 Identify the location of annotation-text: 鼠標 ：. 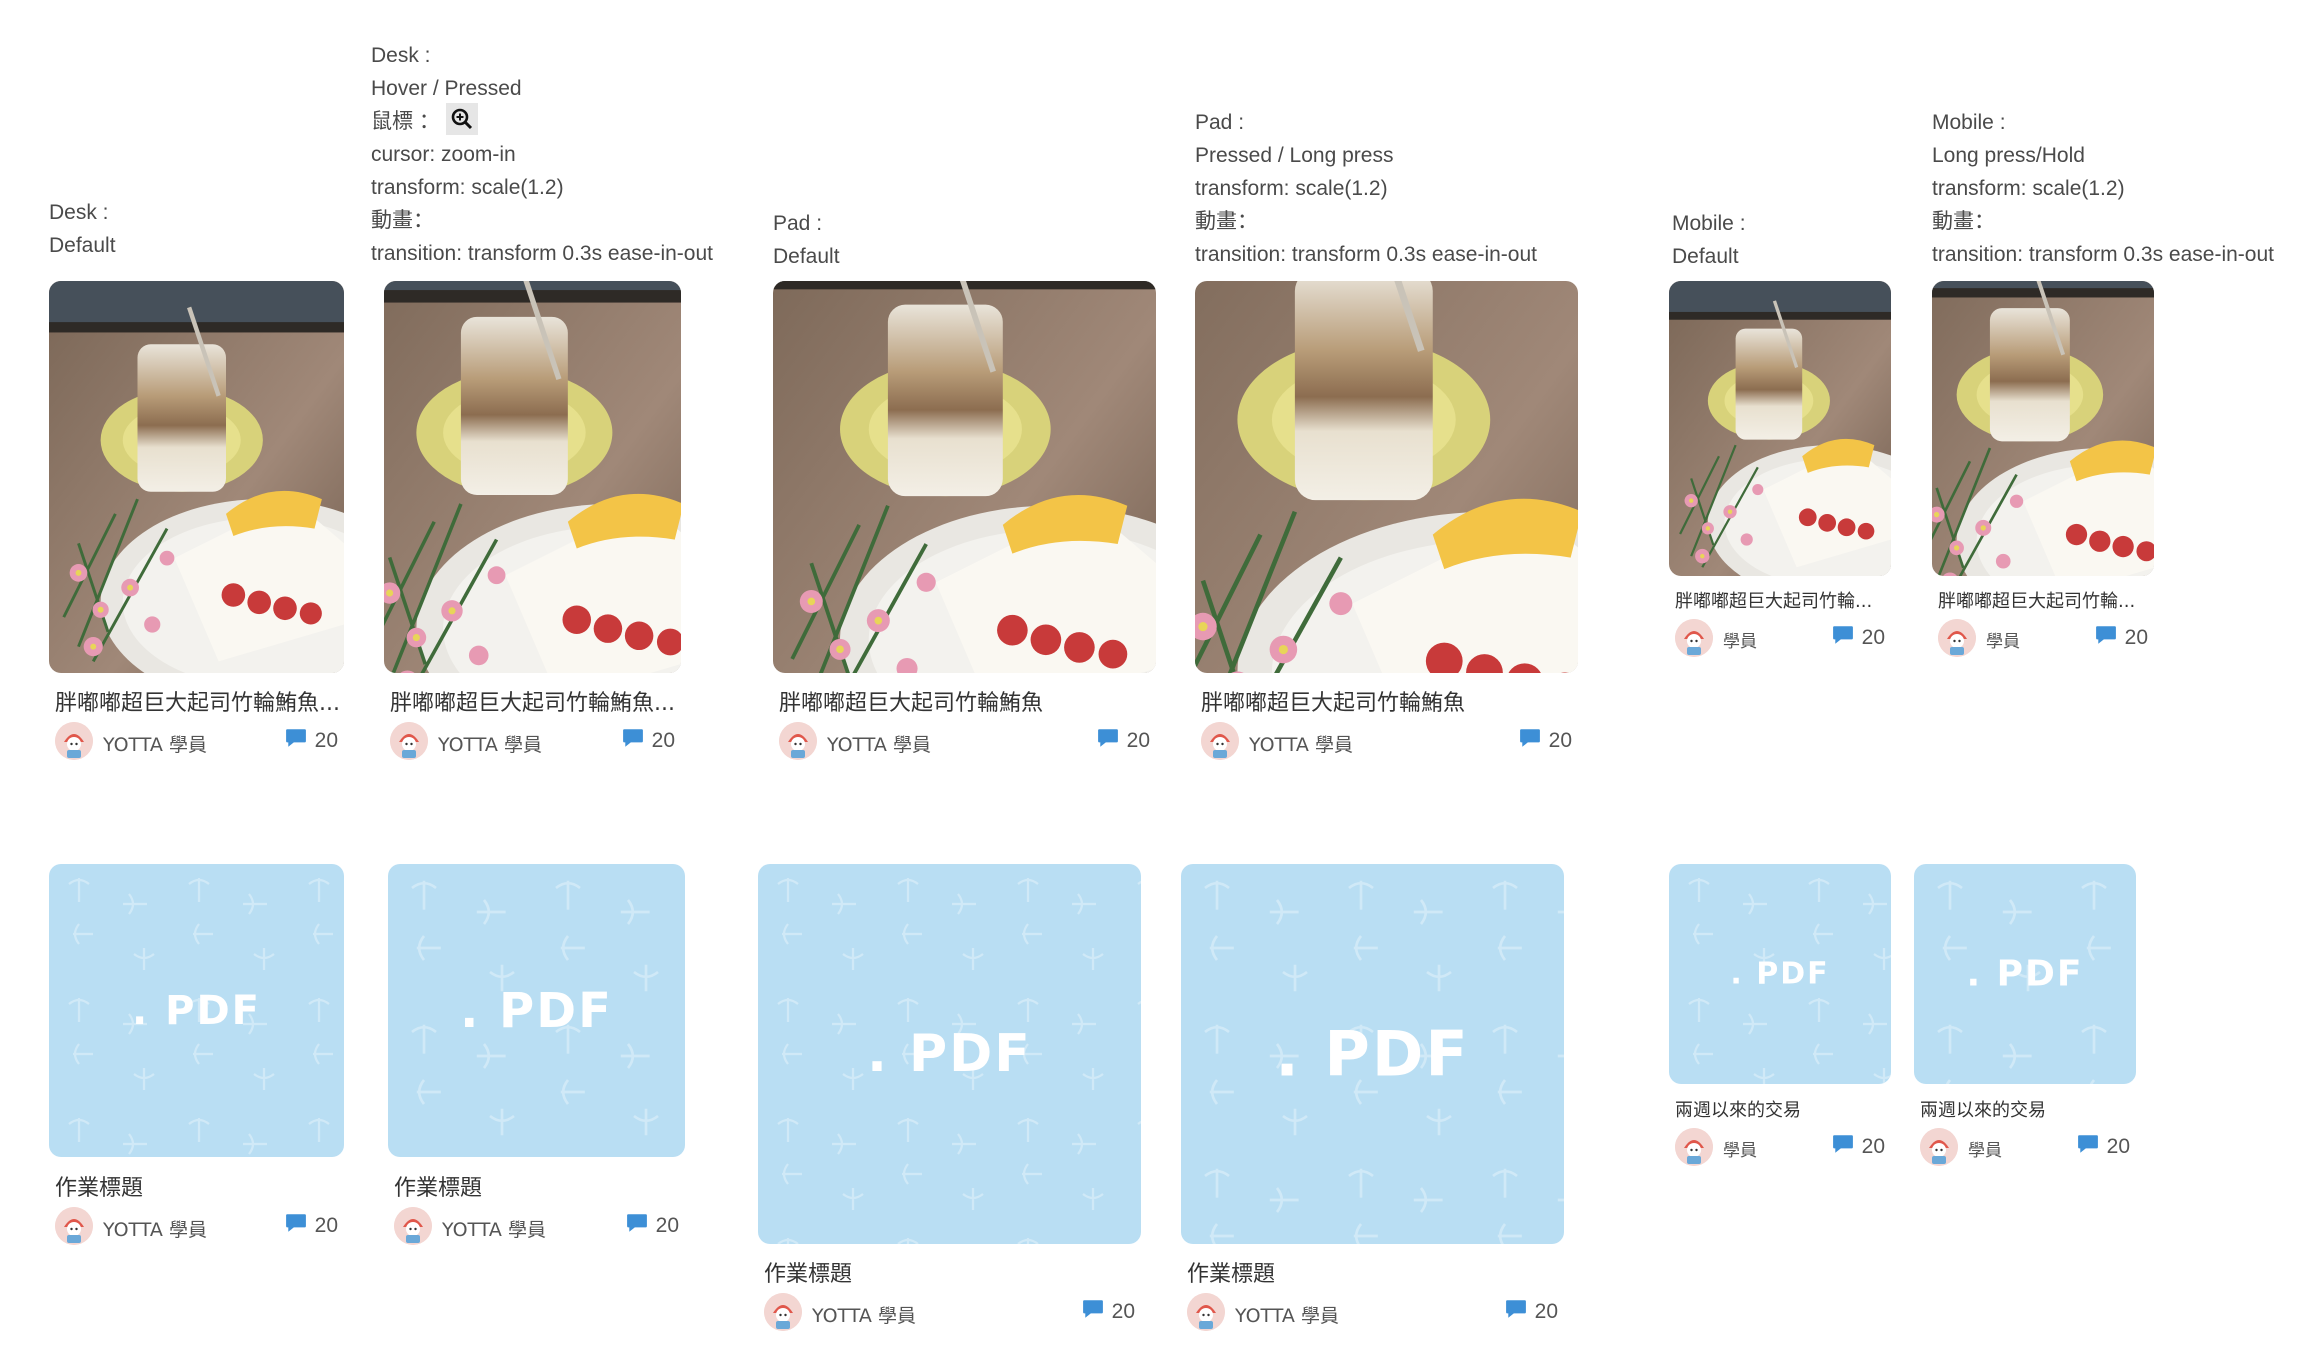
(405, 121).